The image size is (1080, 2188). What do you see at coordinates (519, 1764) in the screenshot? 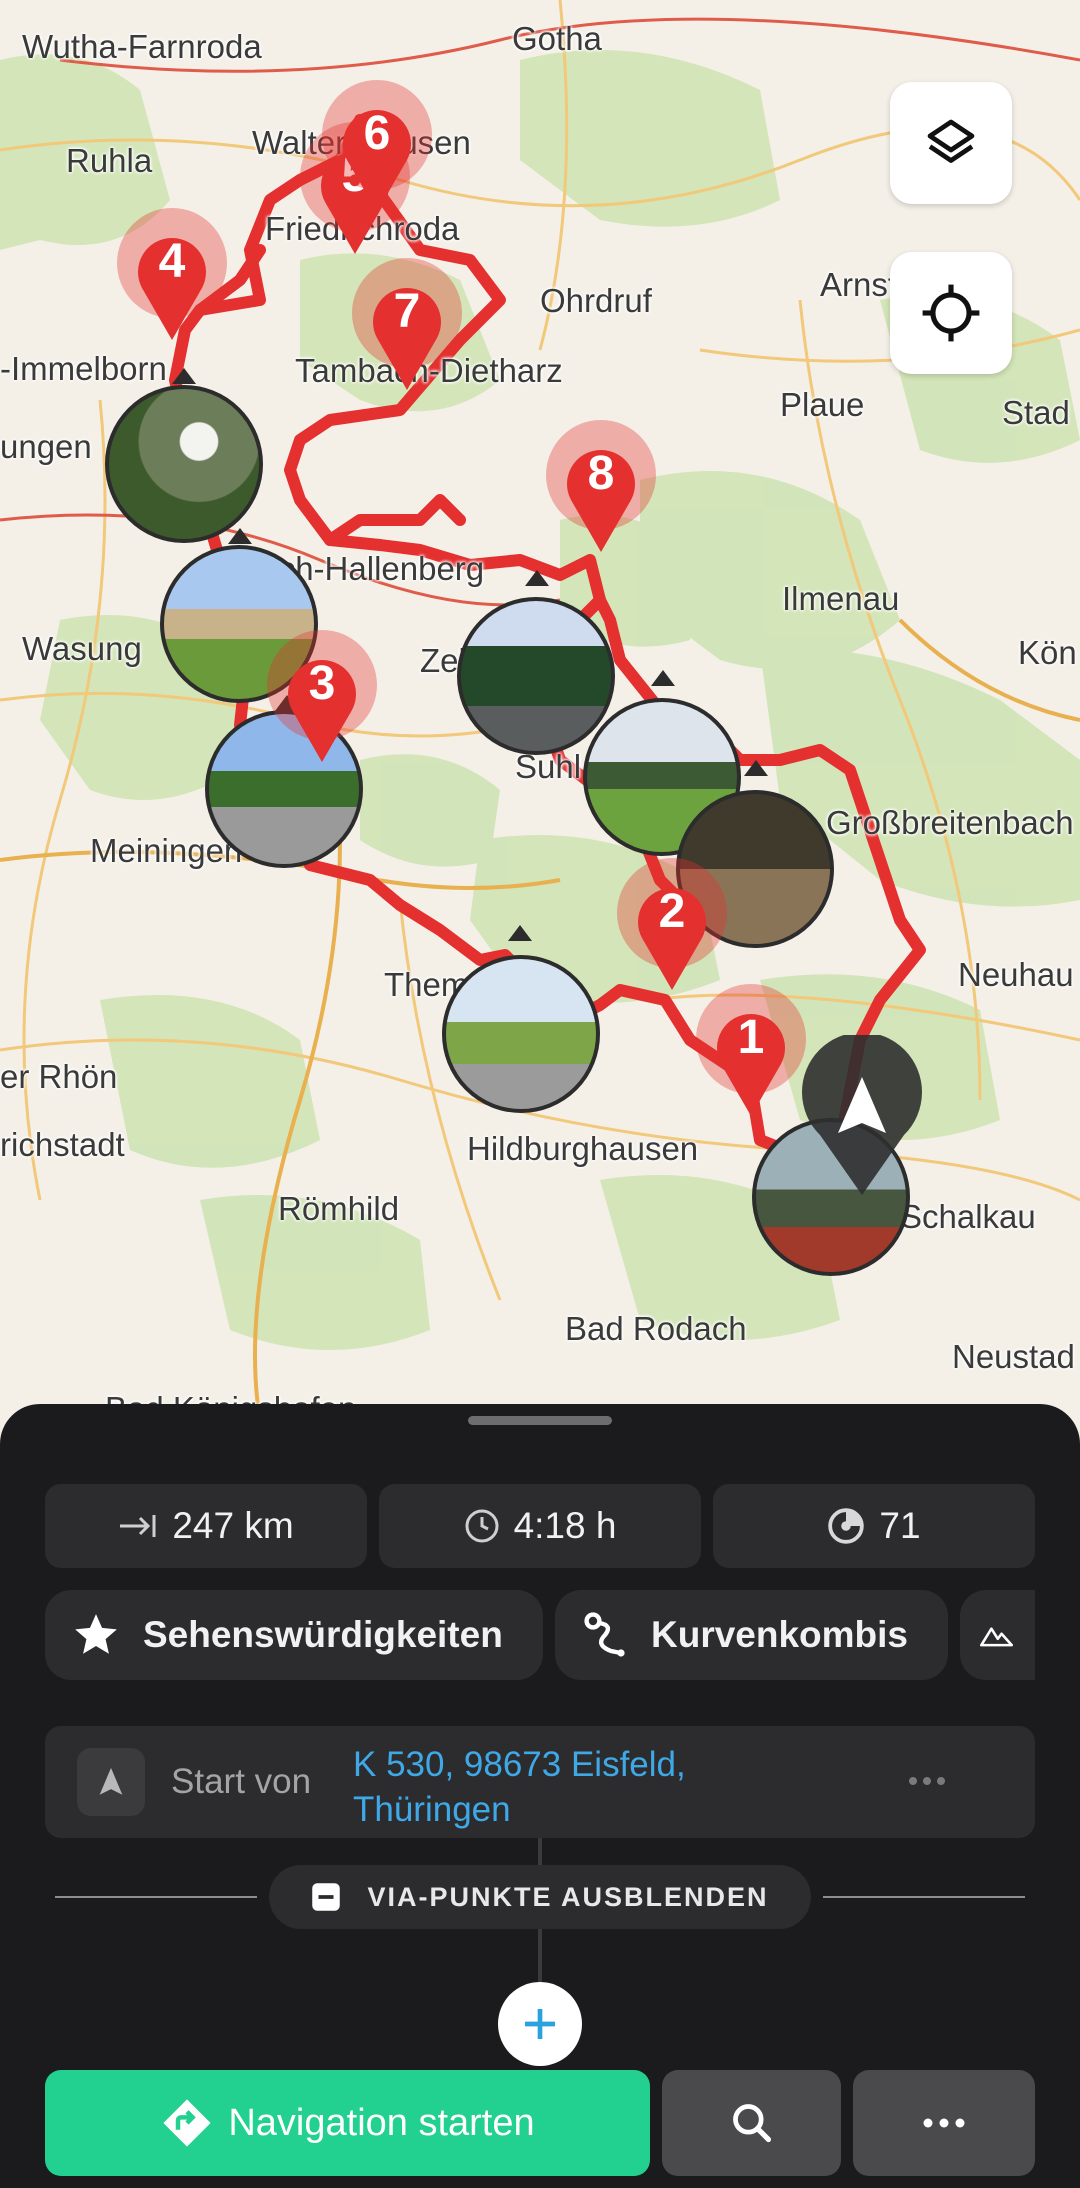
I see `start-address-line1: K 530, 98673 Eisfeld,` at bounding box center [519, 1764].